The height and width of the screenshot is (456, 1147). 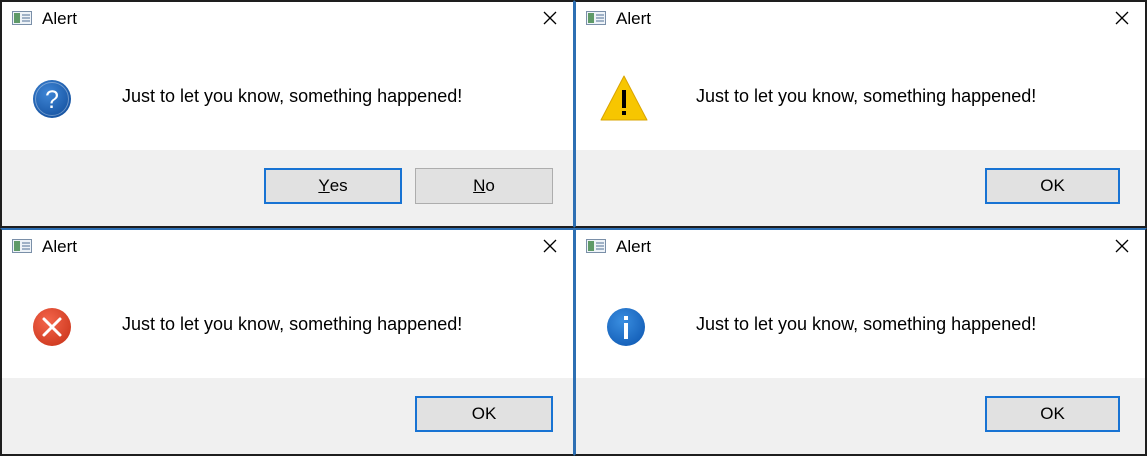 What do you see at coordinates (324, 185) in the screenshot?
I see `yes-button-mnemonic: Y` at bounding box center [324, 185].